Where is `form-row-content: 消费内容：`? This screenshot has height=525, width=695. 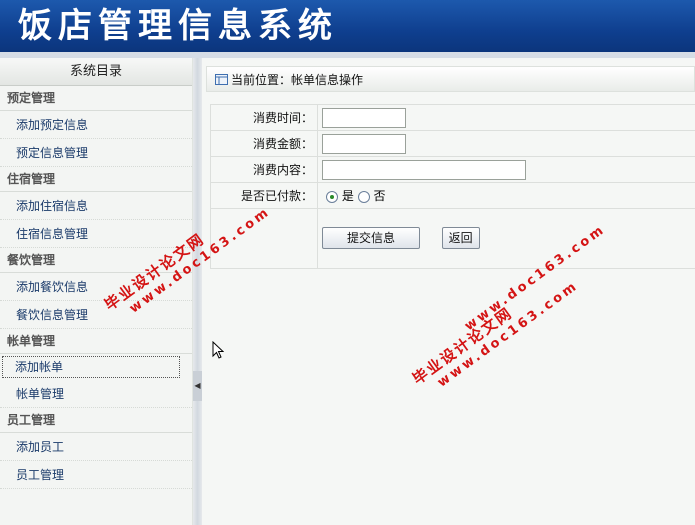
form-row-content: 消费内容： is located at coordinates (452, 169).